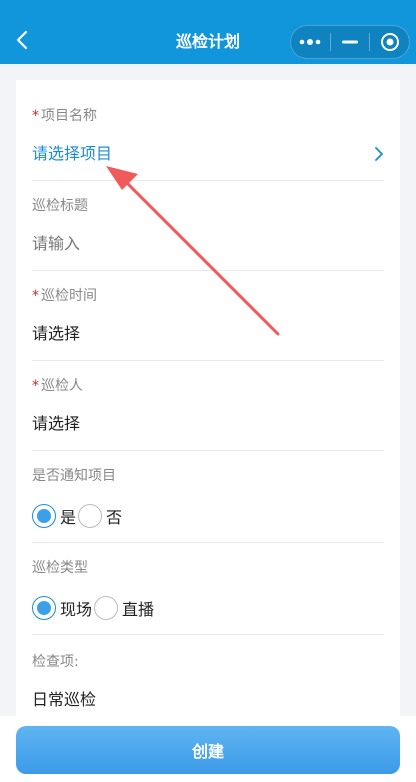  I want to click on inspection-type-field: 巡检类型 现场 直播, so click(208, 590).